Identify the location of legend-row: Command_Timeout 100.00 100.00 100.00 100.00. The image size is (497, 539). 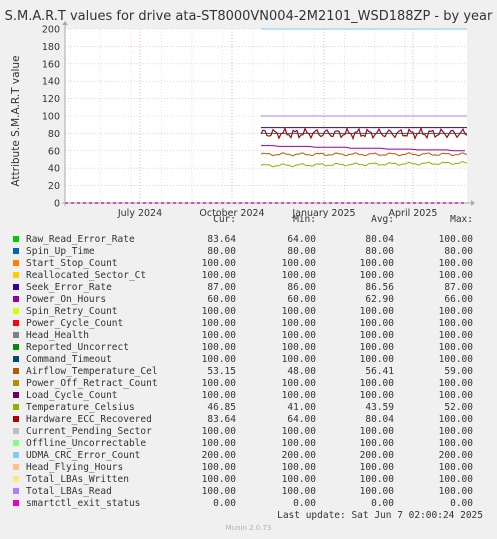
(248, 360).